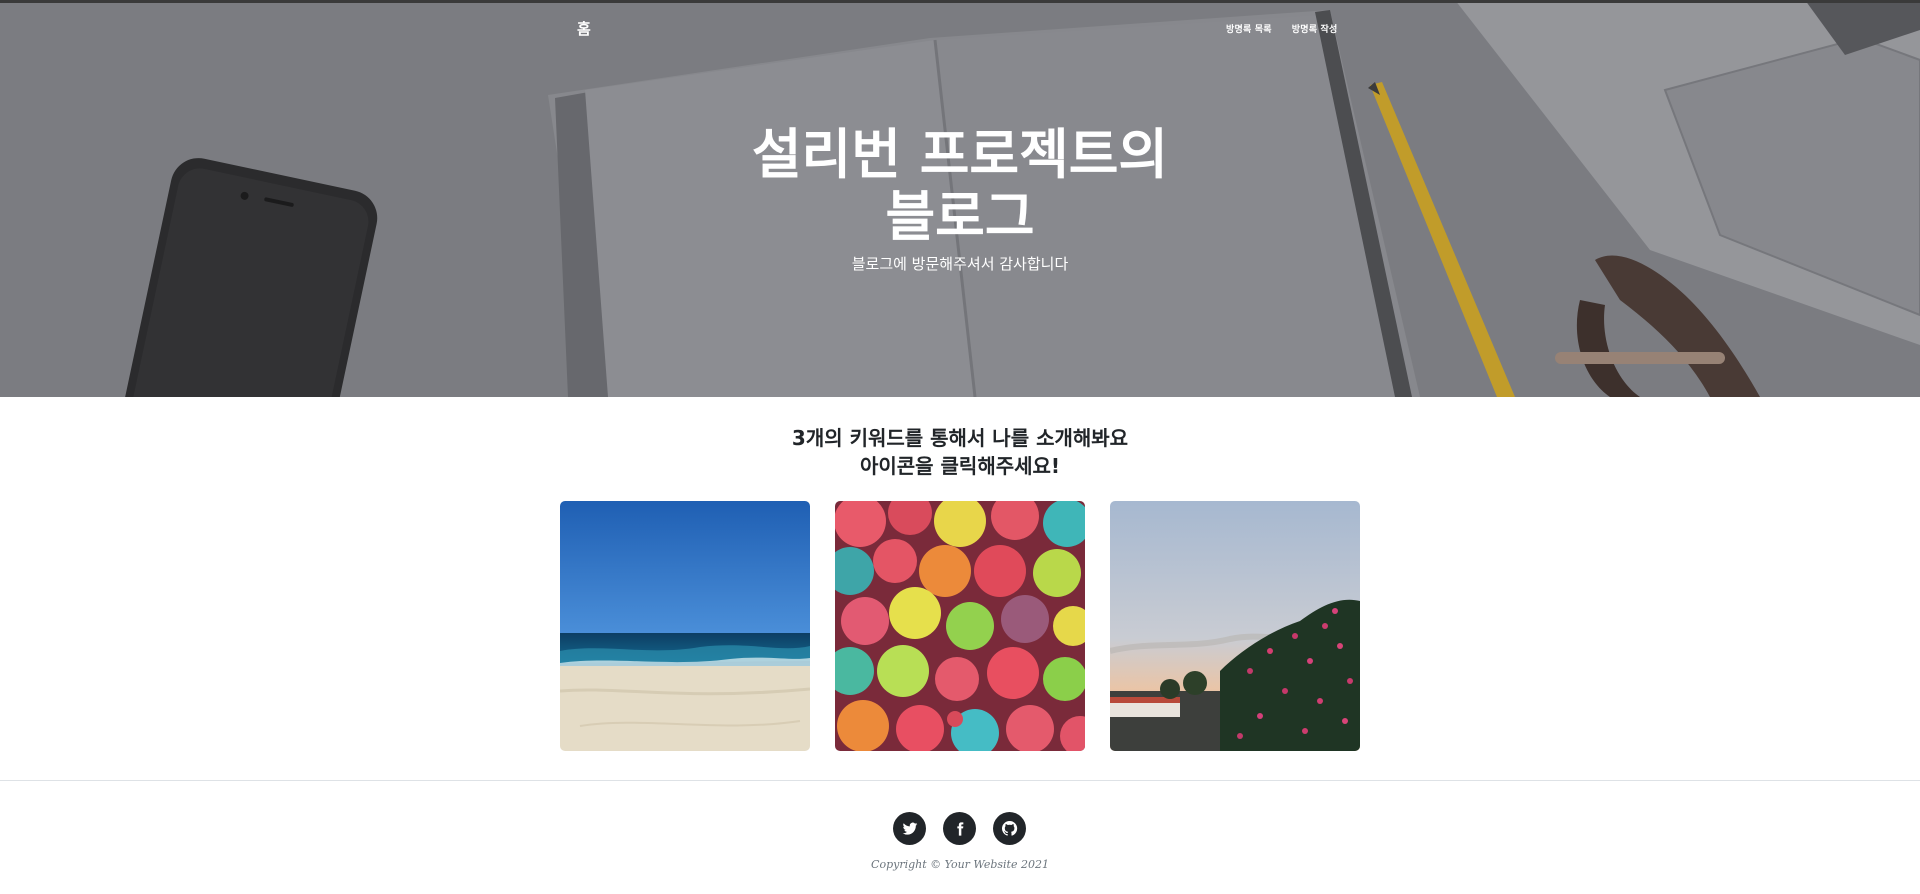  I want to click on keyword-card-beach, so click(685, 626).